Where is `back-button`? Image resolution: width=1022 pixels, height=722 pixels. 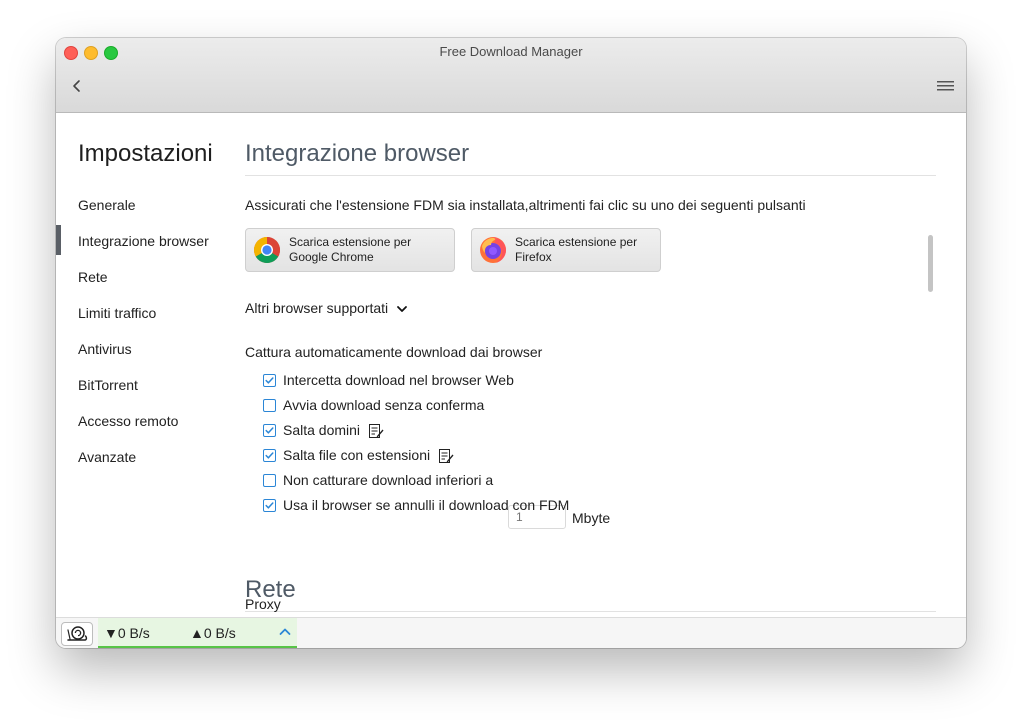 back-button is located at coordinates (77, 86).